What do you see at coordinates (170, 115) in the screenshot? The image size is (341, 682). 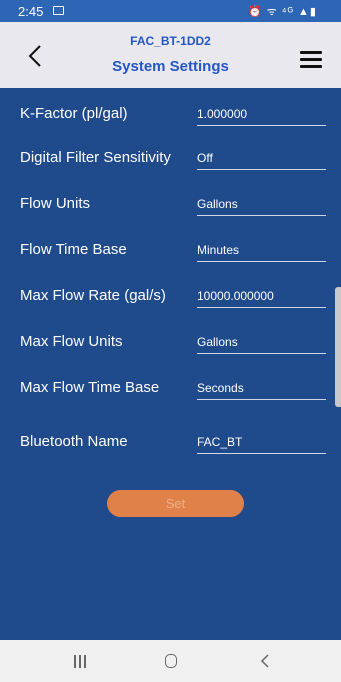 I see `setting-k-factor: K-Factor (pl/gal) 1.000000` at bounding box center [170, 115].